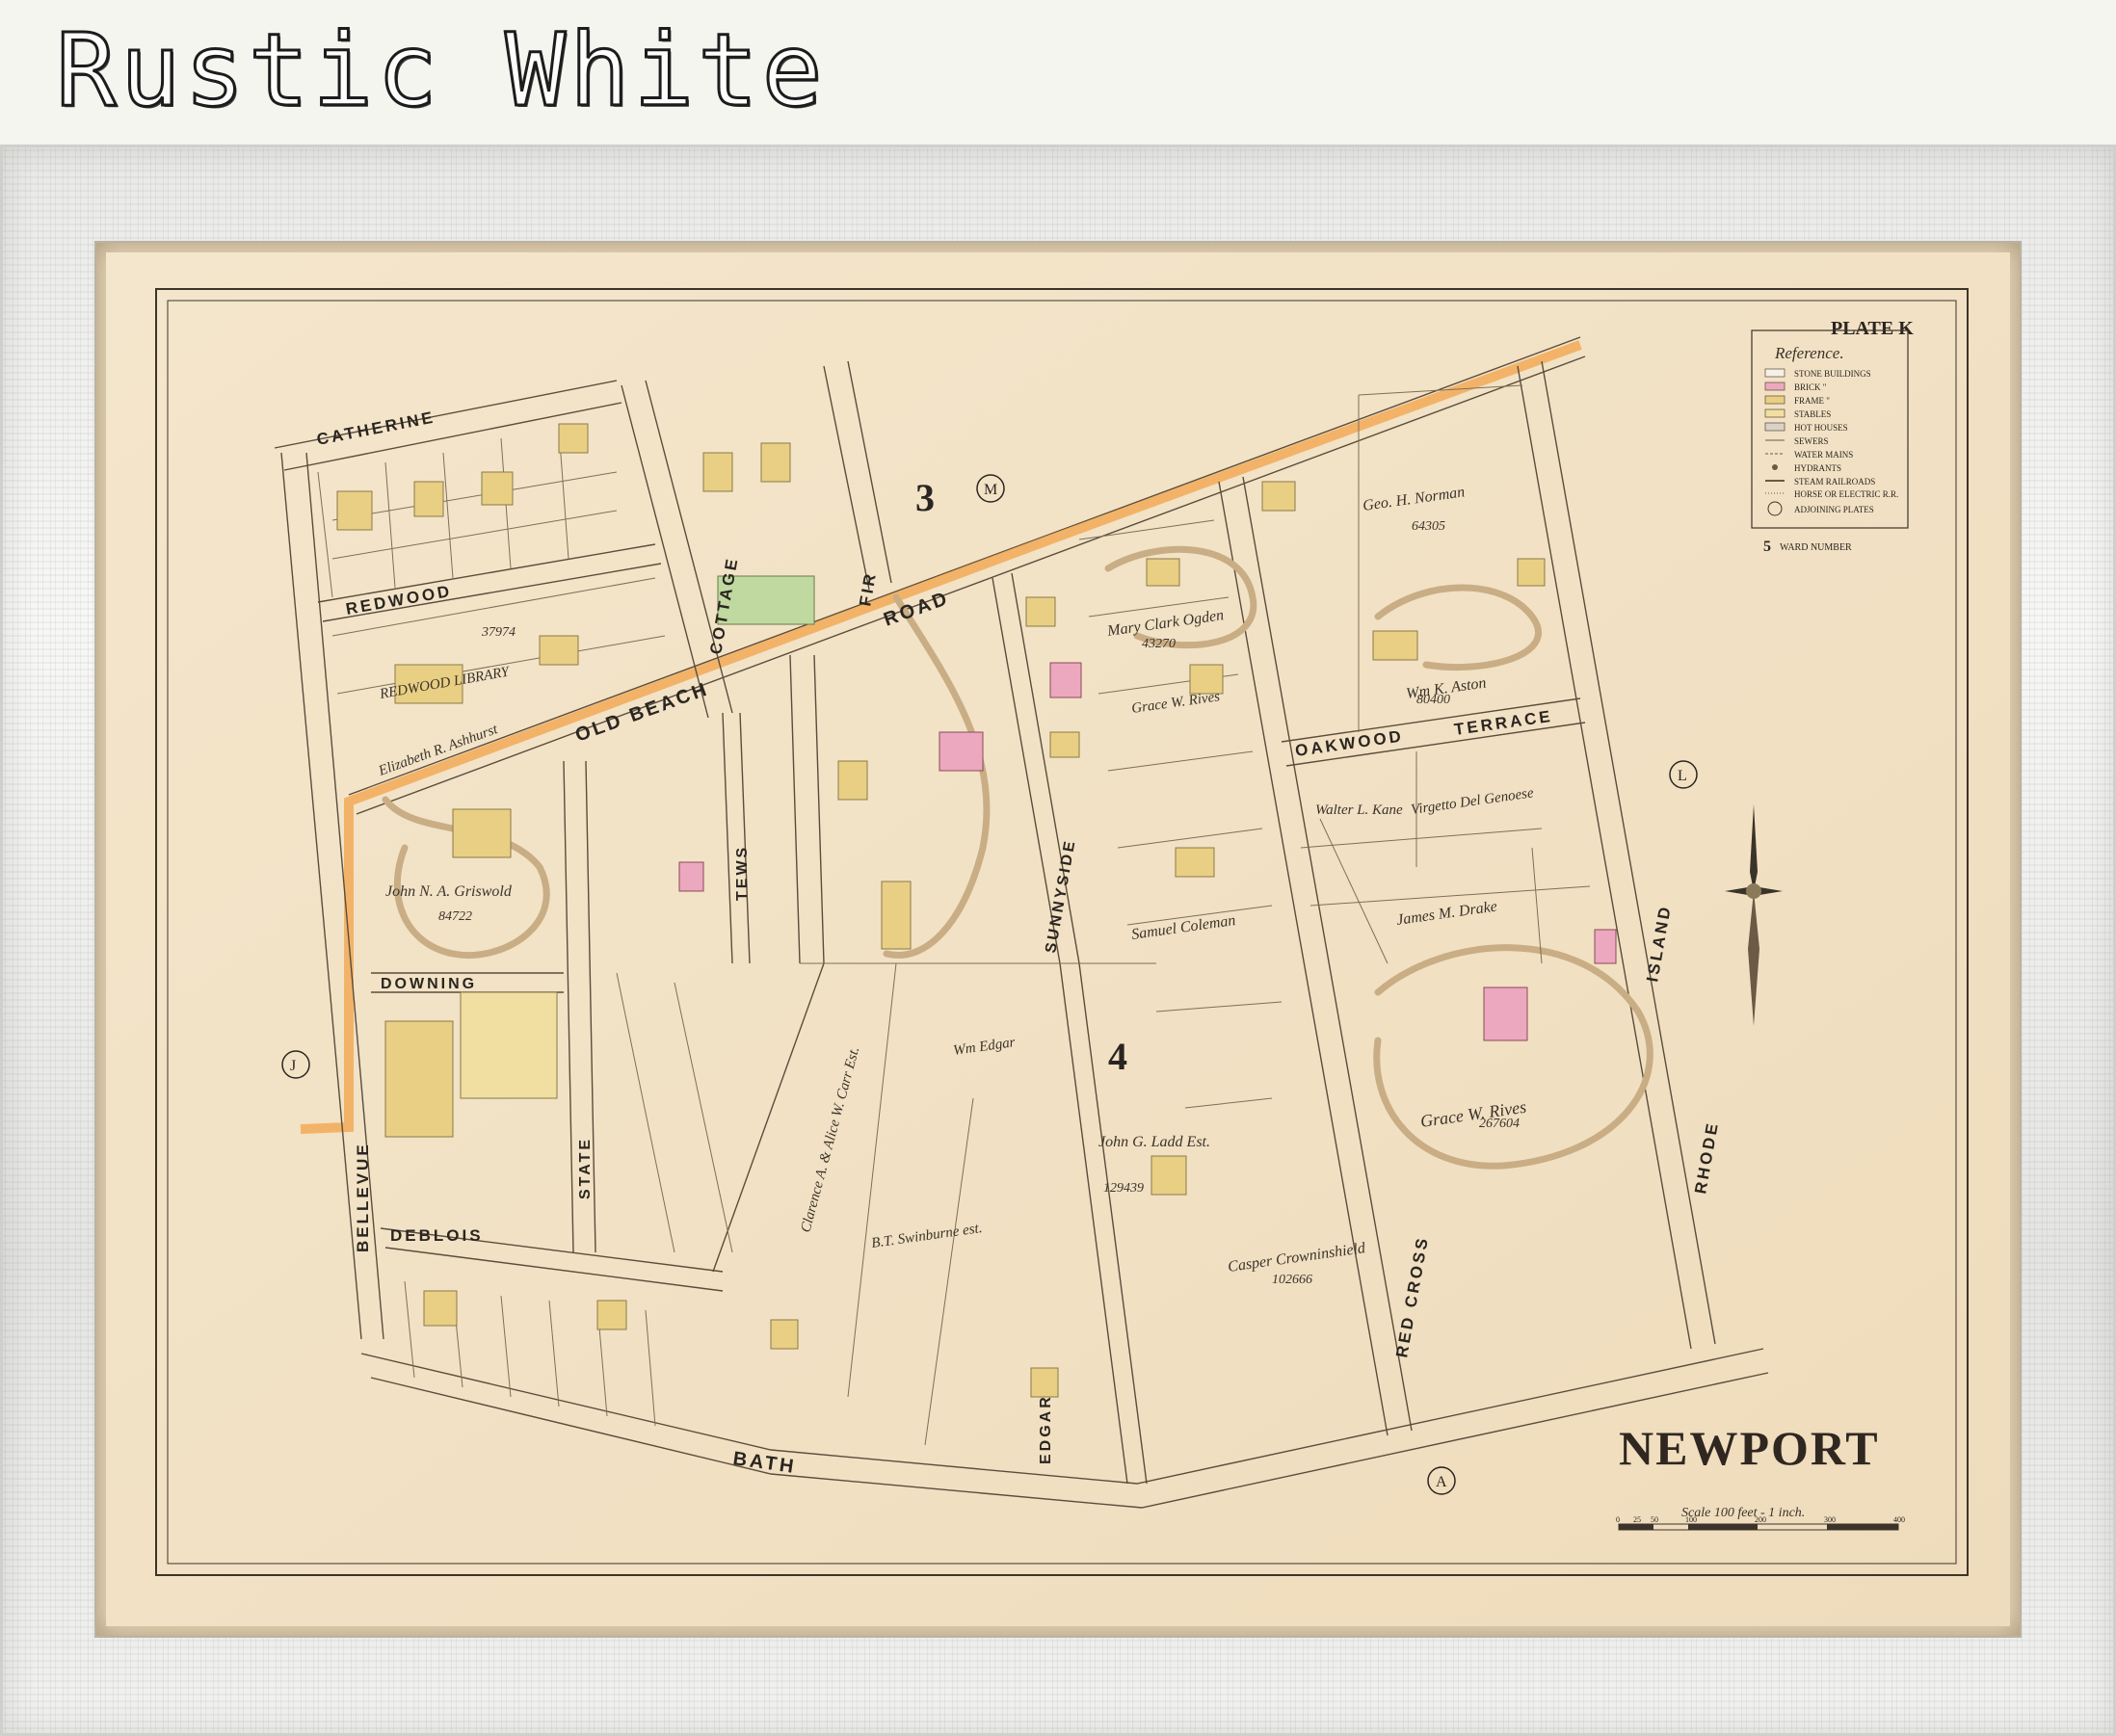 Image resolution: width=2116 pixels, height=1736 pixels. Describe the element at coordinates (1834, 509) in the screenshot. I see `reference-adjoining: ADJOINING PLATES` at that location.